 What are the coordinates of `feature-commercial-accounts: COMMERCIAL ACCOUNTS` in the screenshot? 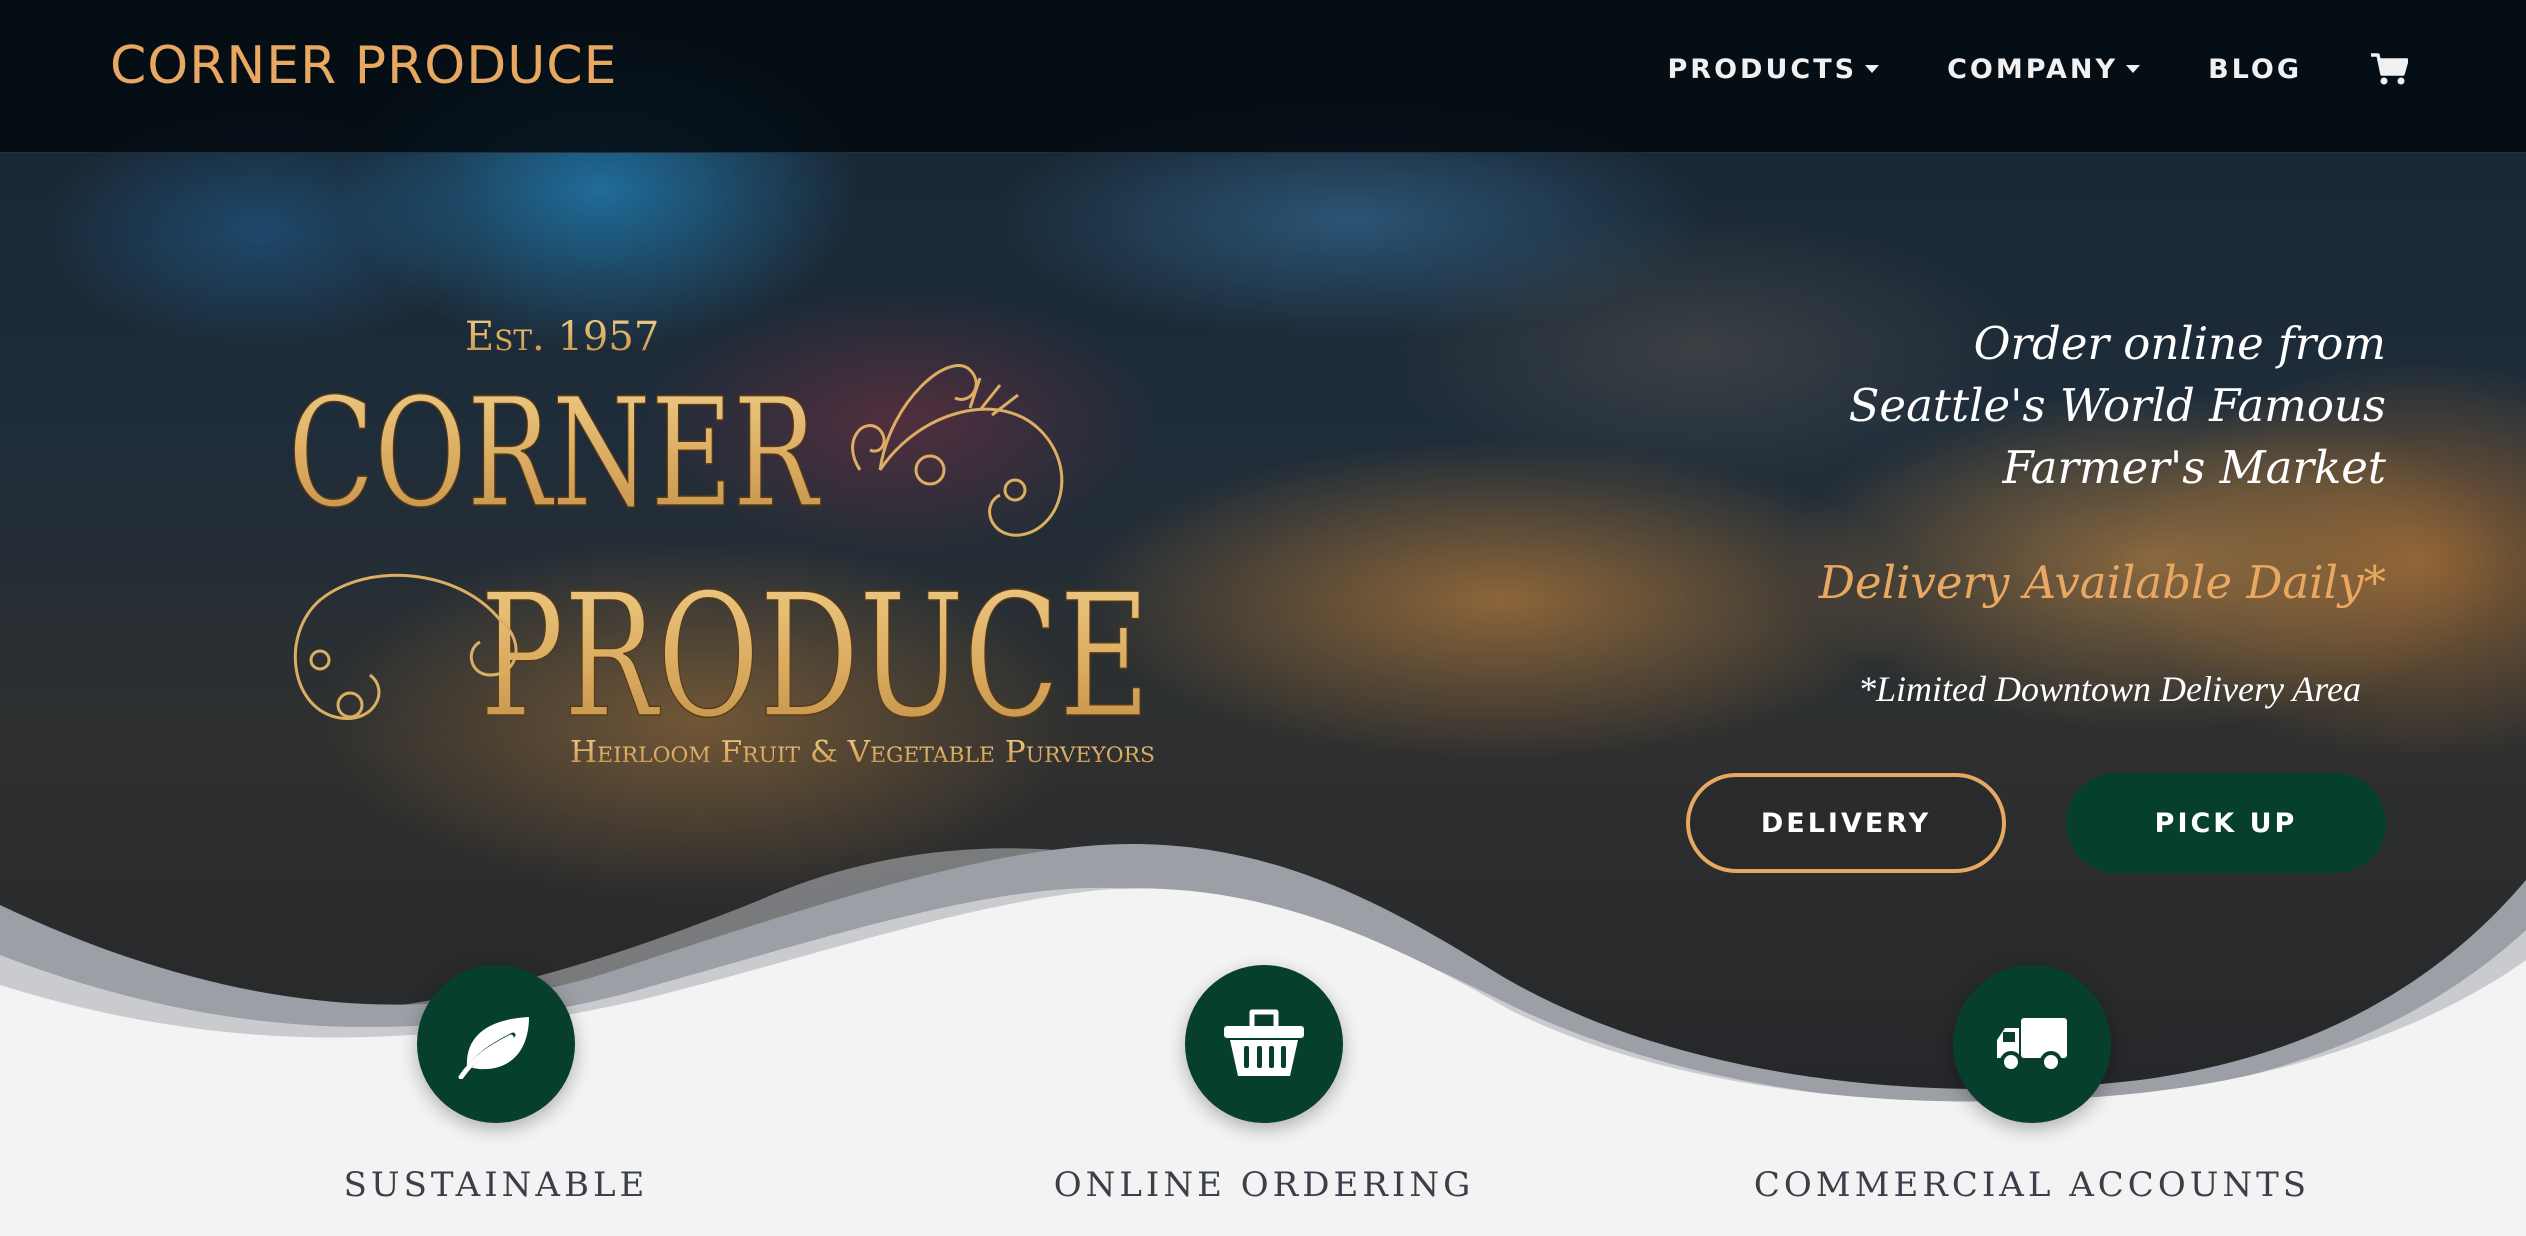 It's located at (2032, 1085).